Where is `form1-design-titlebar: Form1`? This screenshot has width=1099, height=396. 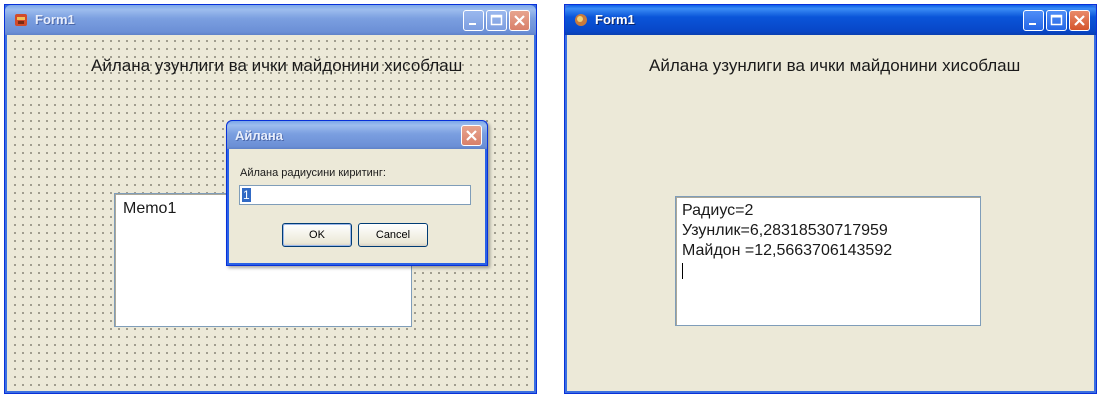
form1-design-titlebar: Form1 is located at coordinates (270, 20).